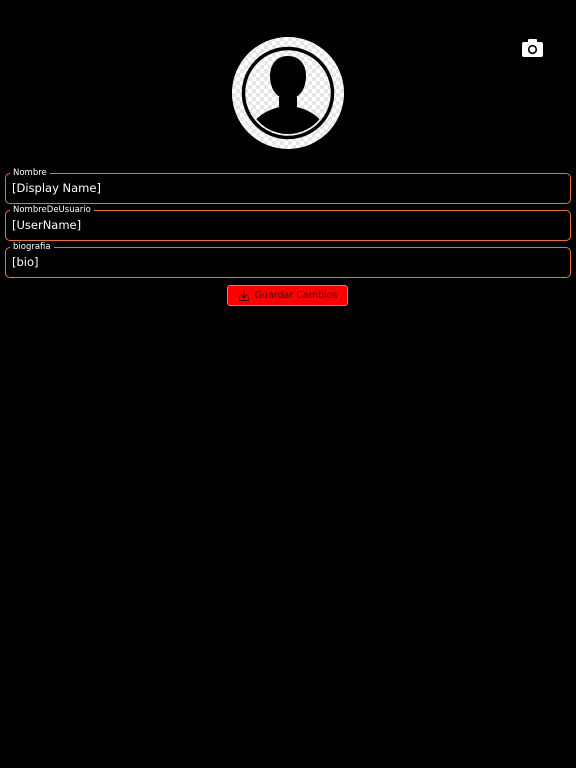 The image size is (576, 768). What do you see at coordinates (244, 295) in the screenshot?
I see `download-icon` at bounding box center [244, 295].